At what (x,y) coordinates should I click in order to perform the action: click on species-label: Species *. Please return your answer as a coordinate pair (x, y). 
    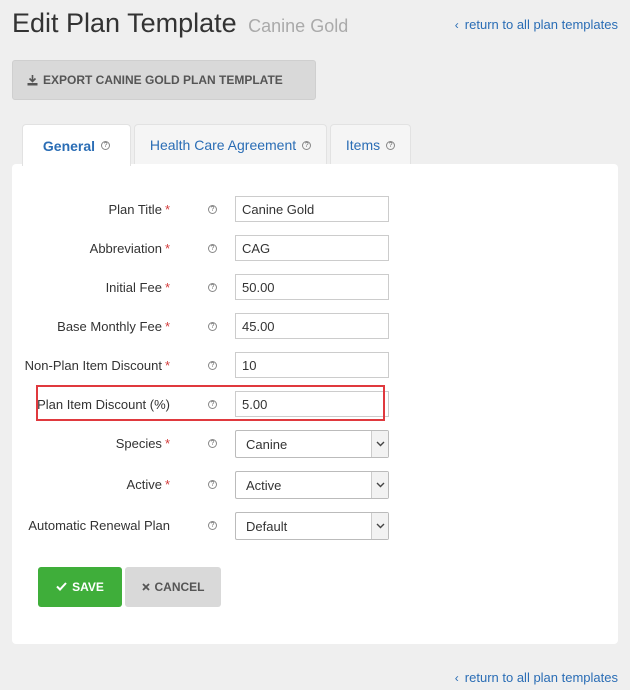
    Looking at the image, I should click on (143, 443).